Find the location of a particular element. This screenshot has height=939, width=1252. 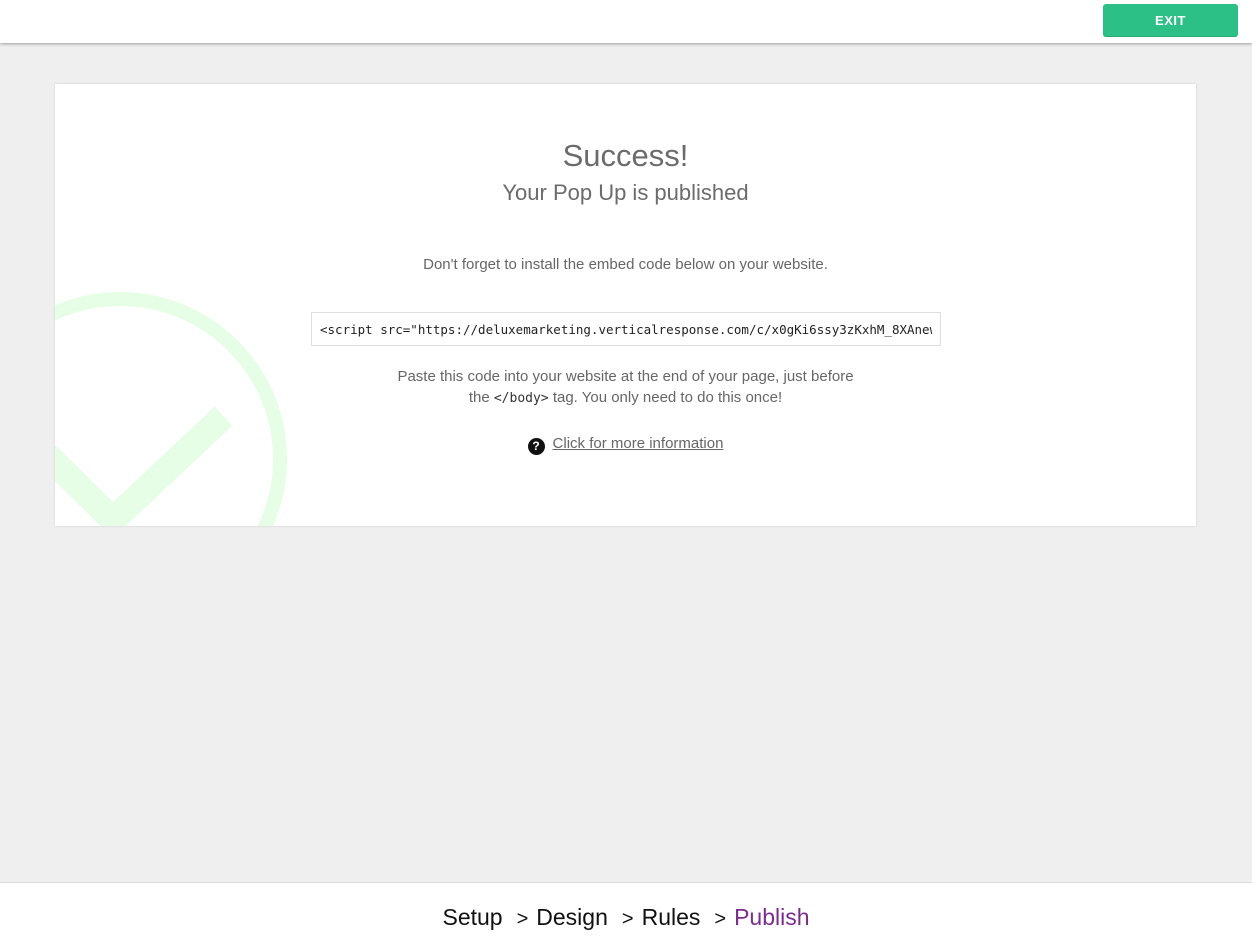

step-setup: Setup is located at coordinates (472, 917).